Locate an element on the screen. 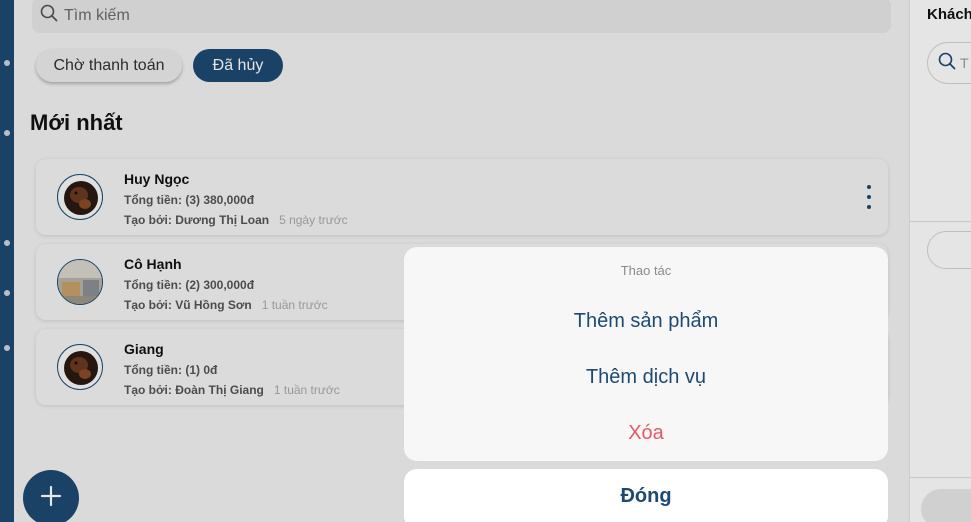 The height and width of the screenshot is (522, 971). close-button: Đóng is located at coordinates (646, 495).